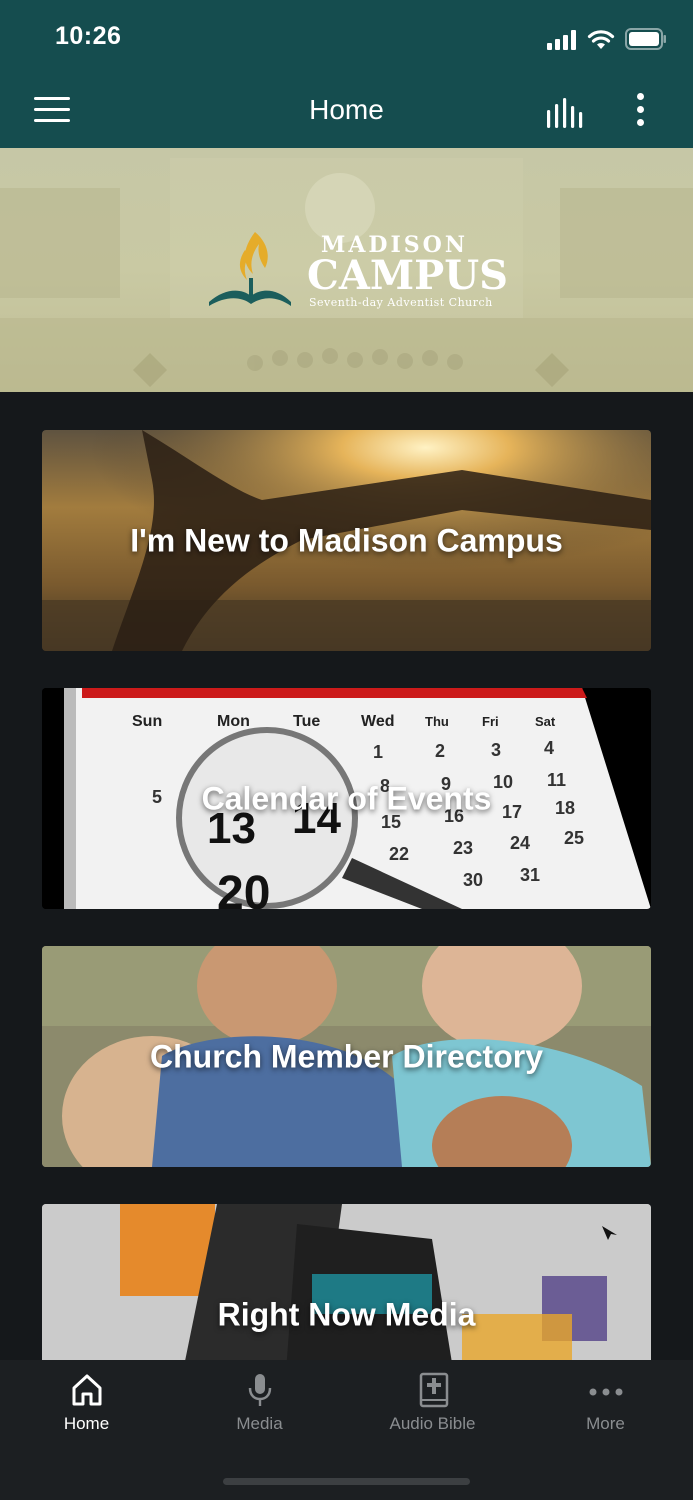 This screenshot has height=1500, width=693. I want to click on right-now-media-promo-image, so click(346, 1282).